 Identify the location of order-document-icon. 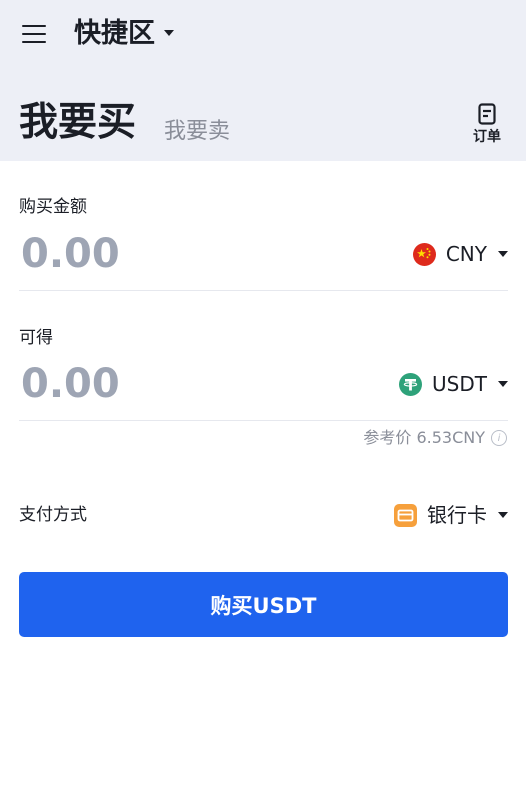
(487, 114).